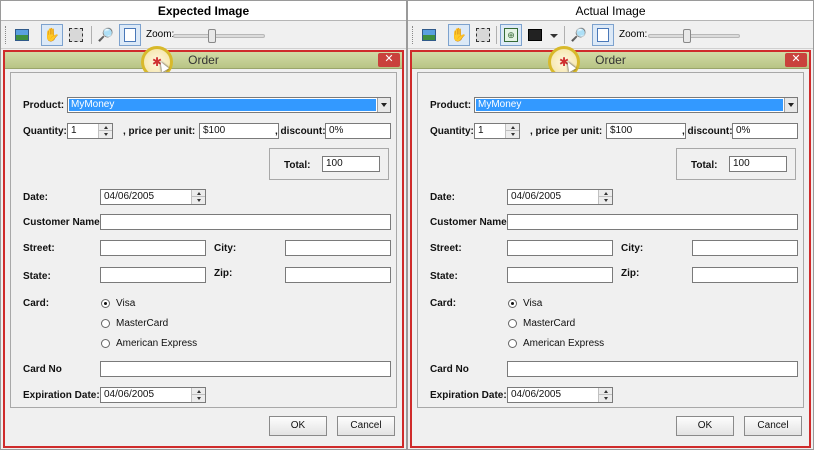  I want to click on toolbar-grip, so click(413, 35).